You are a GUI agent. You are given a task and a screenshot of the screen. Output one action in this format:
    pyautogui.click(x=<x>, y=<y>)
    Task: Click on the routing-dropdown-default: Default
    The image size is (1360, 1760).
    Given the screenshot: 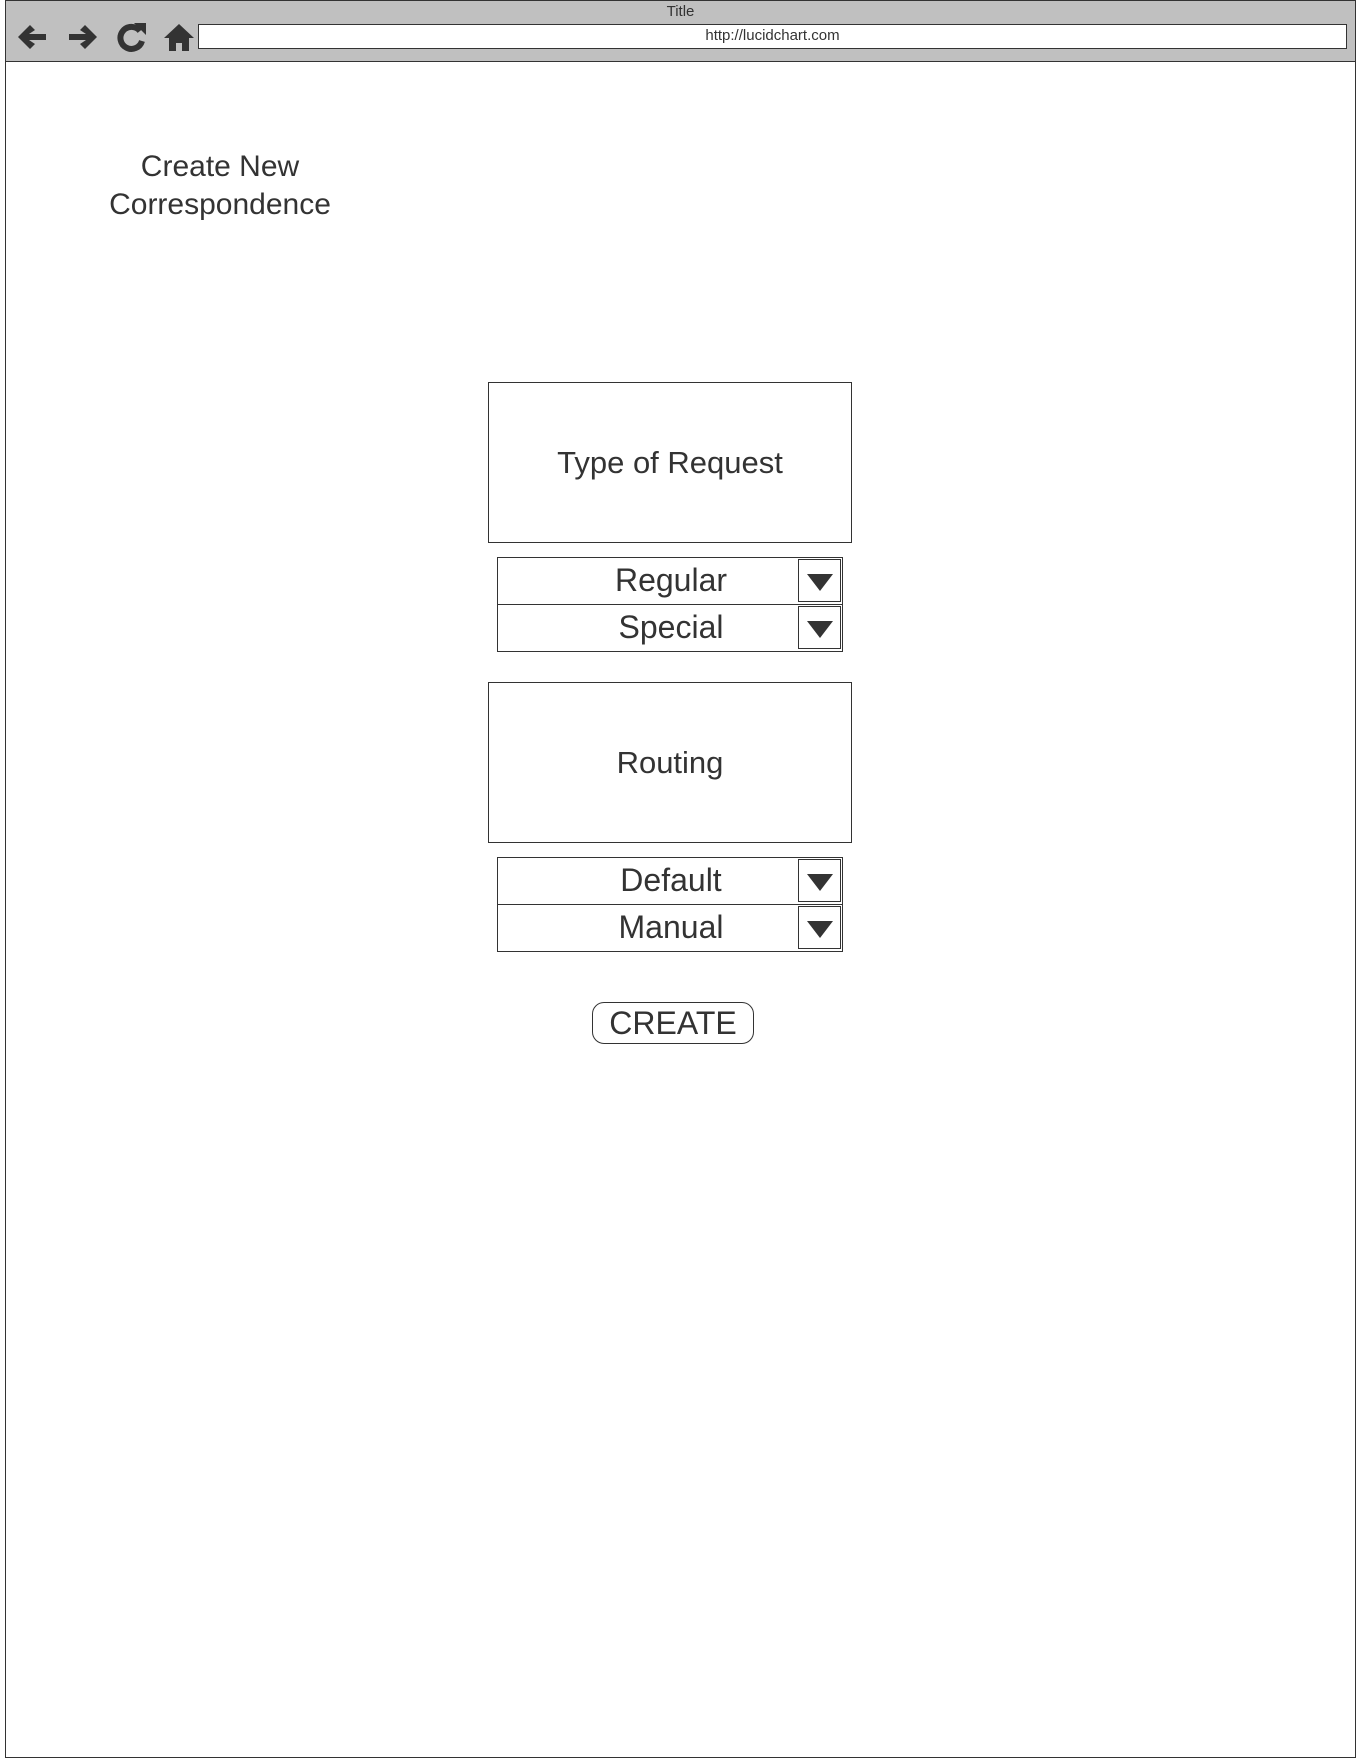 What is the action you would take?
    pyautogui.click(x=670, y=881)
    